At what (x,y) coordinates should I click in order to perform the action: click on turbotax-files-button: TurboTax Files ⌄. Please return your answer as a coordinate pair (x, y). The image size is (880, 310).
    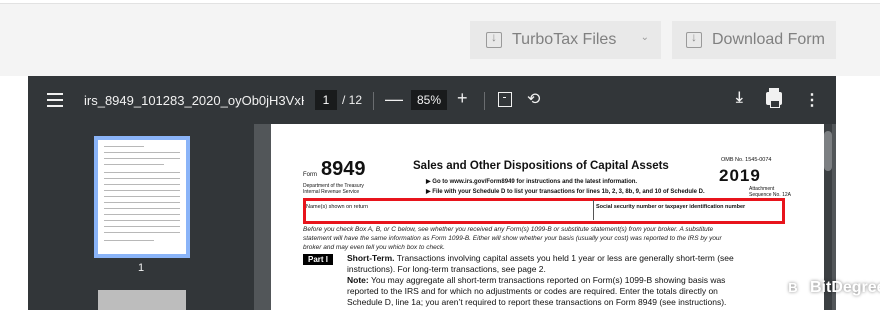
    Looking at the image, I should click on (565, 40).